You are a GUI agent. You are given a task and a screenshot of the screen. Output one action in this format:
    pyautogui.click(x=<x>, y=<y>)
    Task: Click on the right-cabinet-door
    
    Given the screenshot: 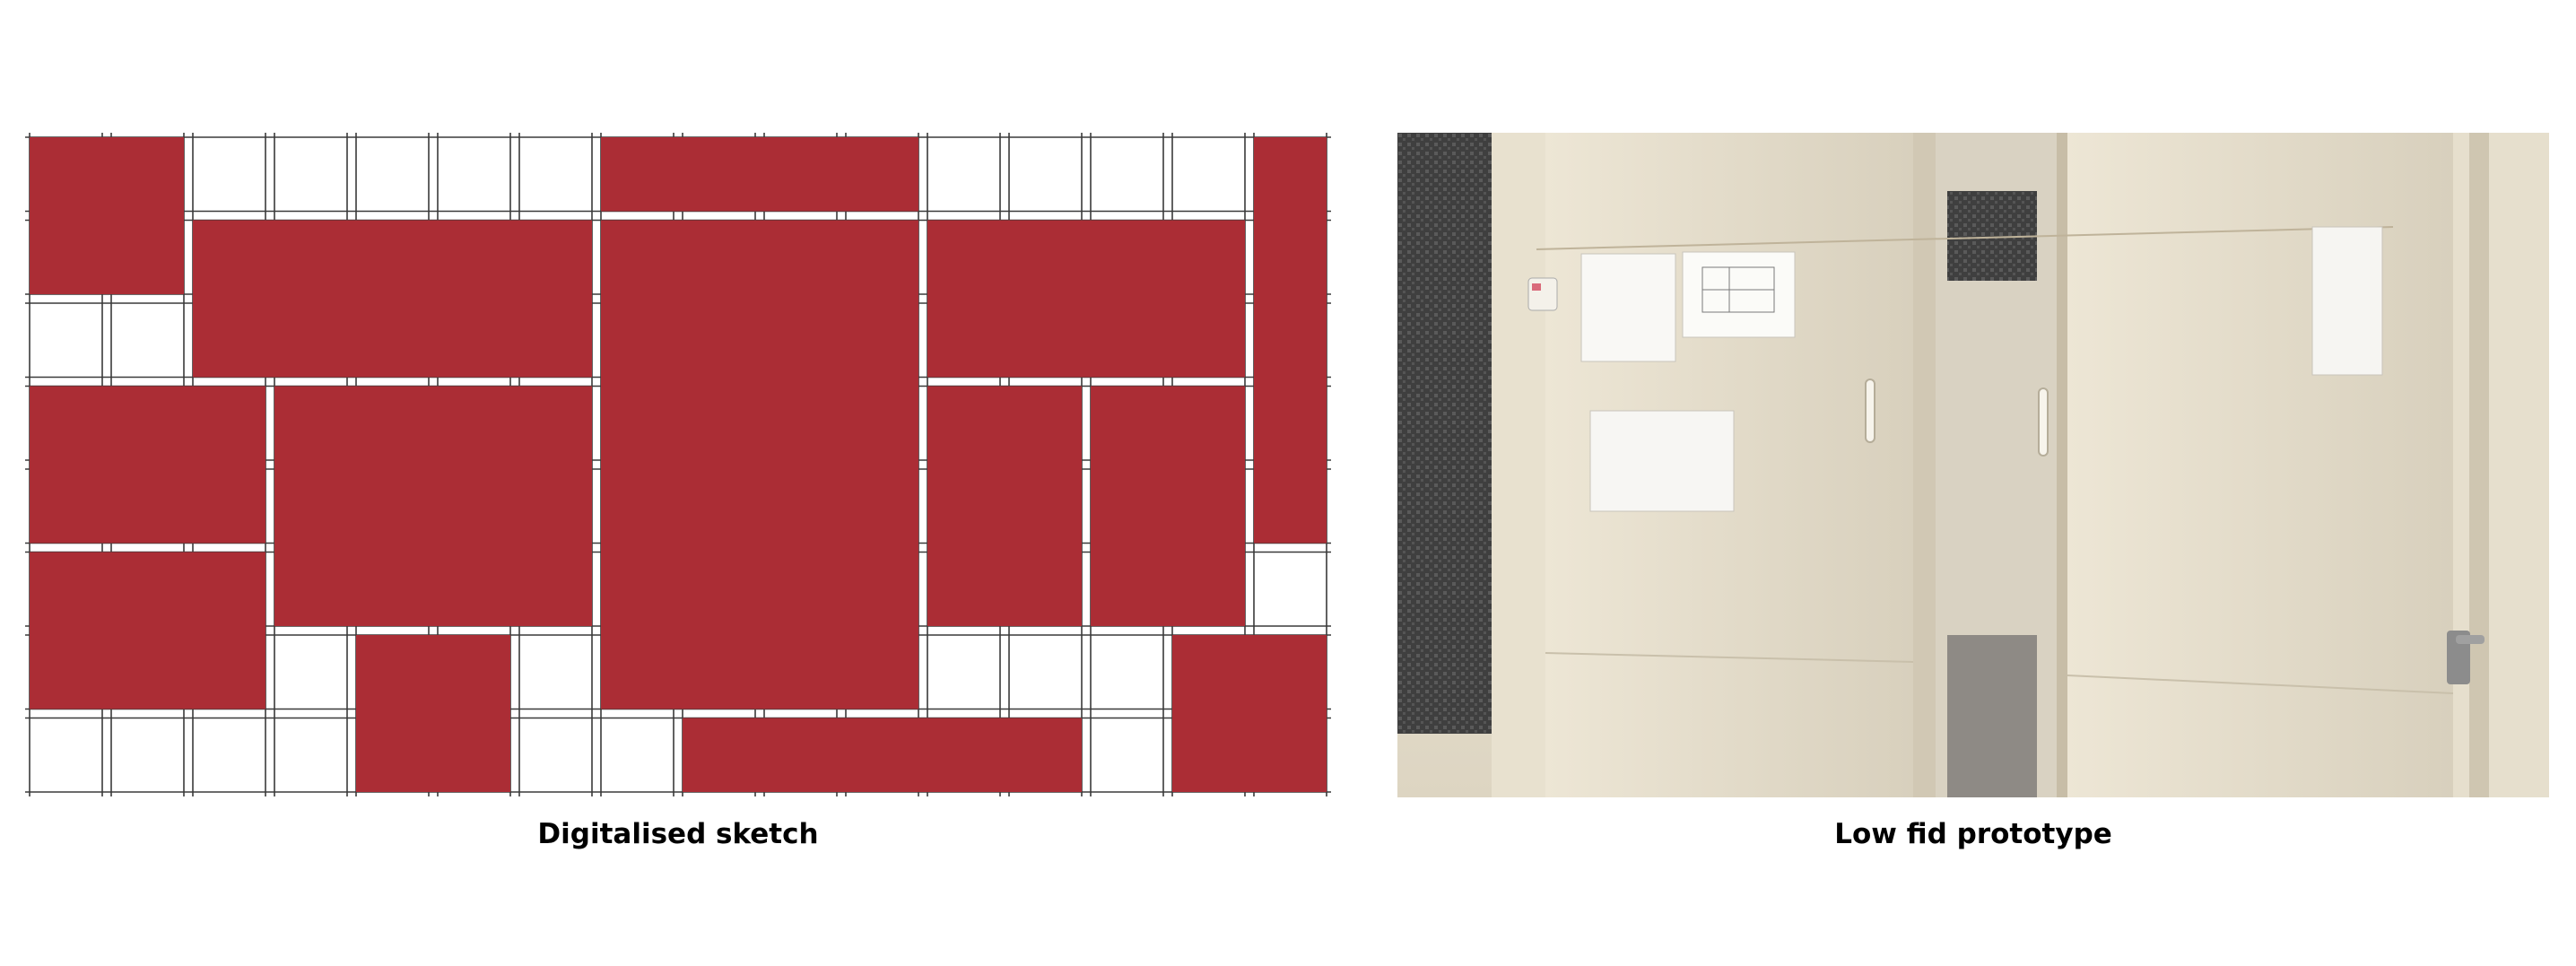 What is the action you would take?
    pyautogui.click(x=2260, y=465)
    